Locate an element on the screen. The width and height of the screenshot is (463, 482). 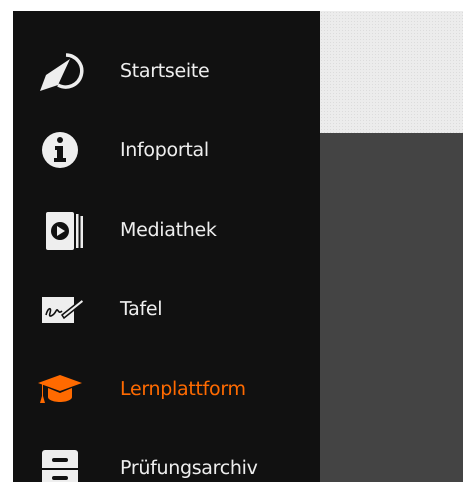
sidebar-item: Mediathek is located at coordinates (166, 230).